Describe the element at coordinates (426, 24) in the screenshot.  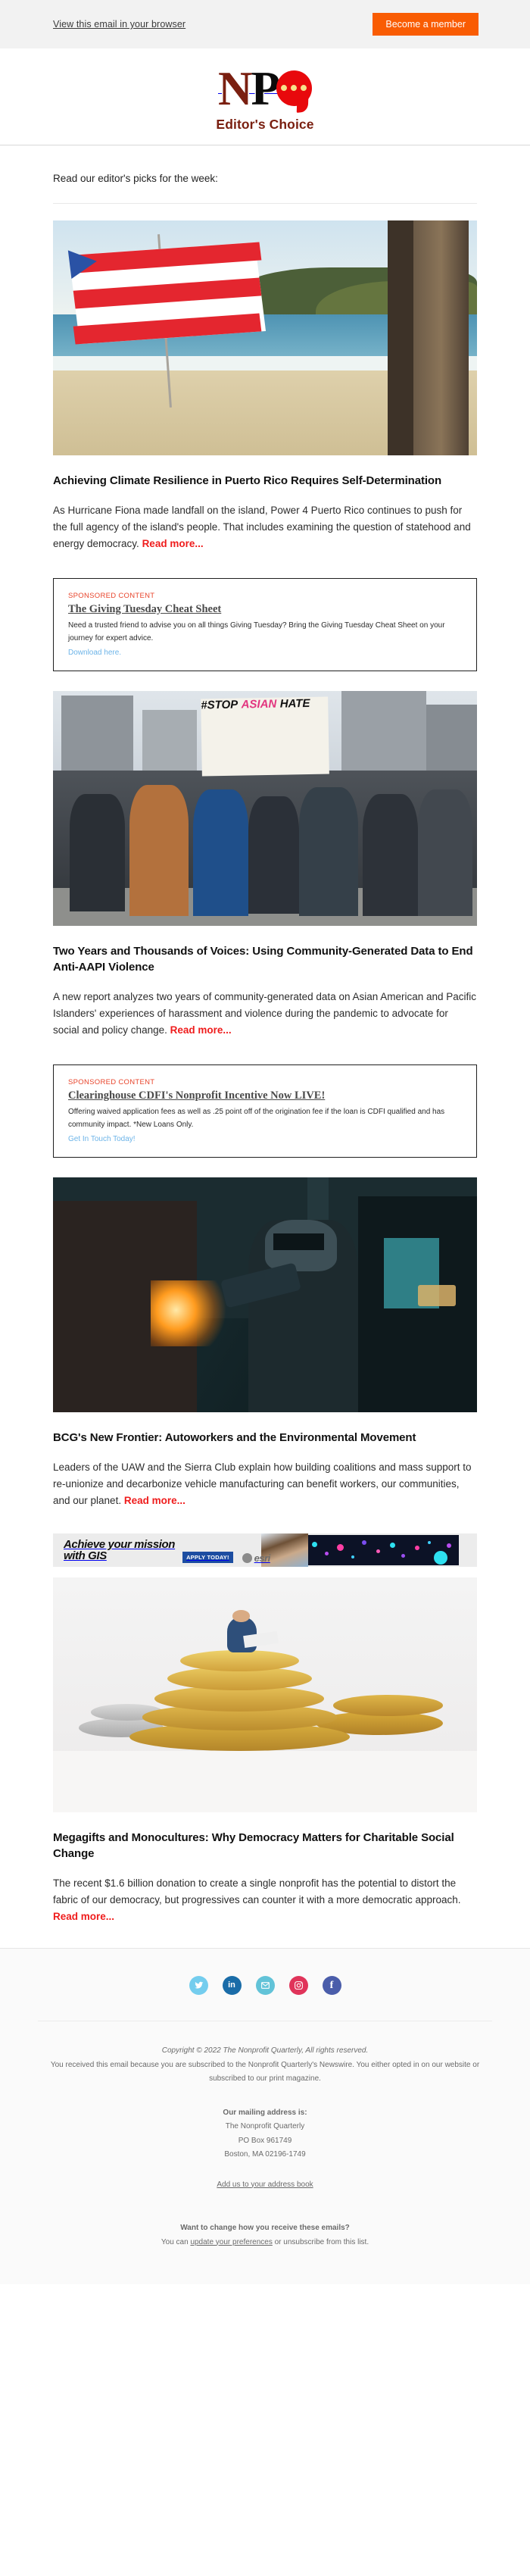
I see `become-a-member-button: Become a member` at that location.